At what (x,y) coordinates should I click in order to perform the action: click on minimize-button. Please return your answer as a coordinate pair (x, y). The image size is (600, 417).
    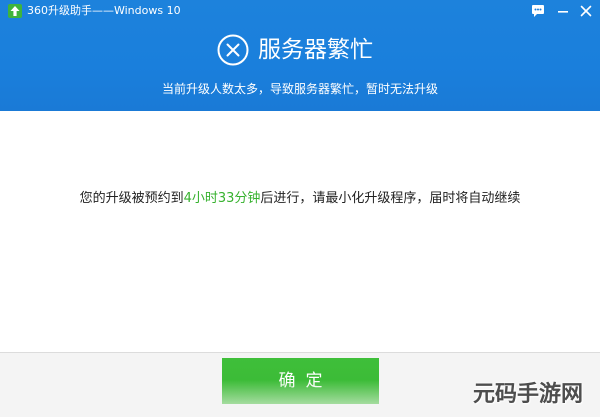
    Looking at the image, I should click on (563, 11).